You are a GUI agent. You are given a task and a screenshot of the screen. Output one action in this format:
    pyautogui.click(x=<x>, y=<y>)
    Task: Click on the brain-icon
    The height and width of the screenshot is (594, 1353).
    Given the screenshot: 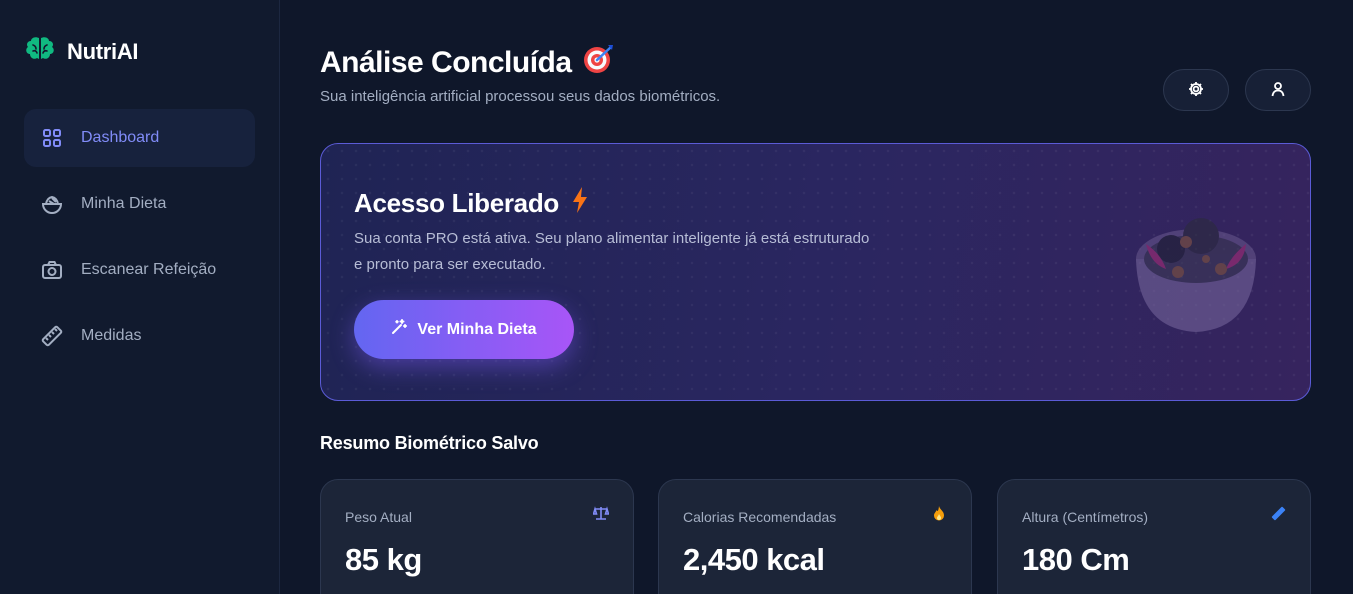 What is the action you would take?
    pyautogui.click(x=40, y=51)
    